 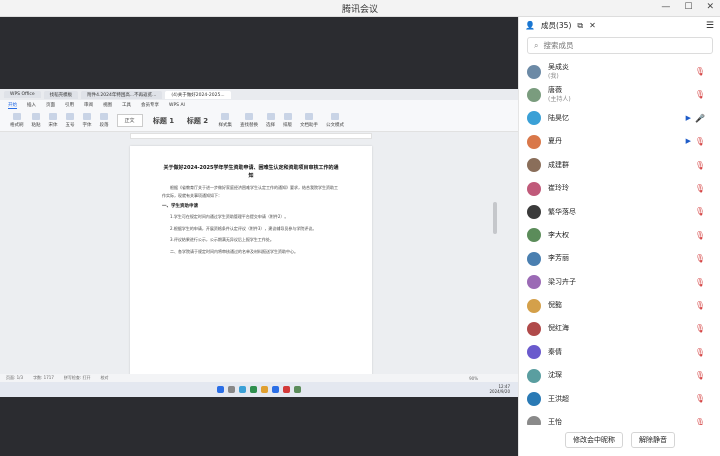 What do you see at coordinates (164, 120) in the screenshot?
I see `style-heading1: 标题 1` at bounding box center [164, 120].